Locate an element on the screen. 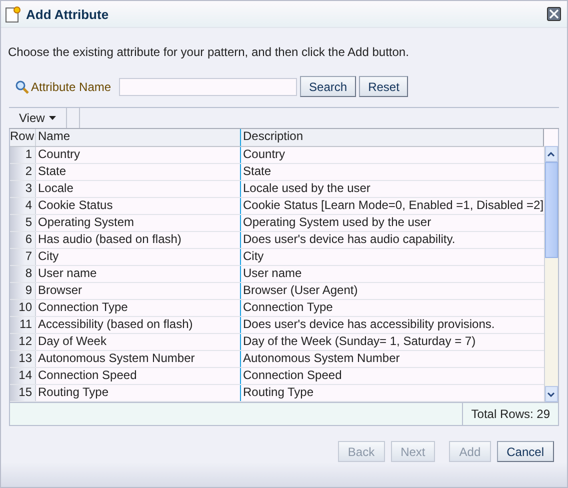 This screenshot has height=488, width=568. search-icon is located at coordinates (22, 87).